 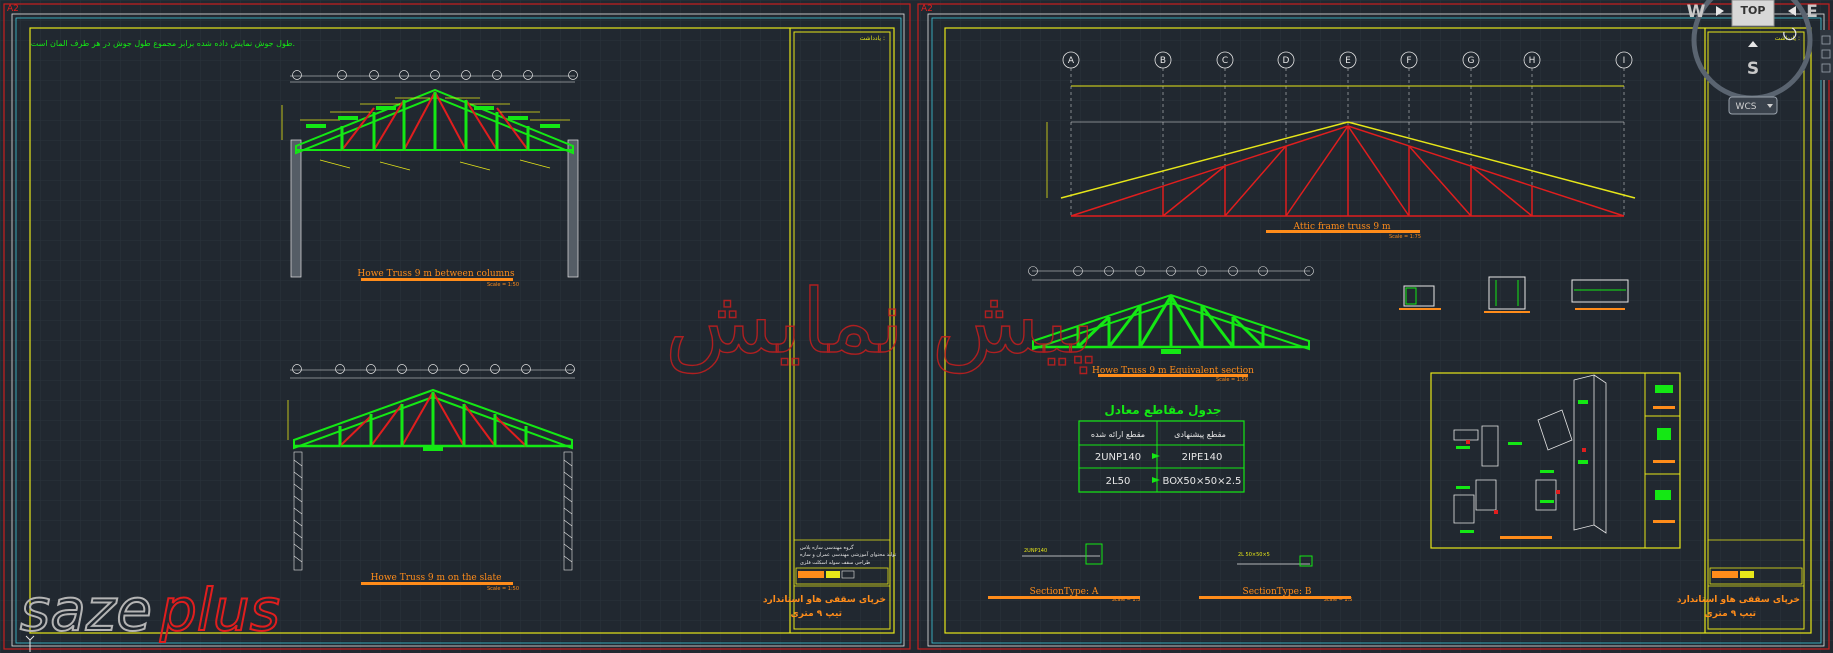 I want to click on logo-part-2: plus, so click(x=219, y=610).